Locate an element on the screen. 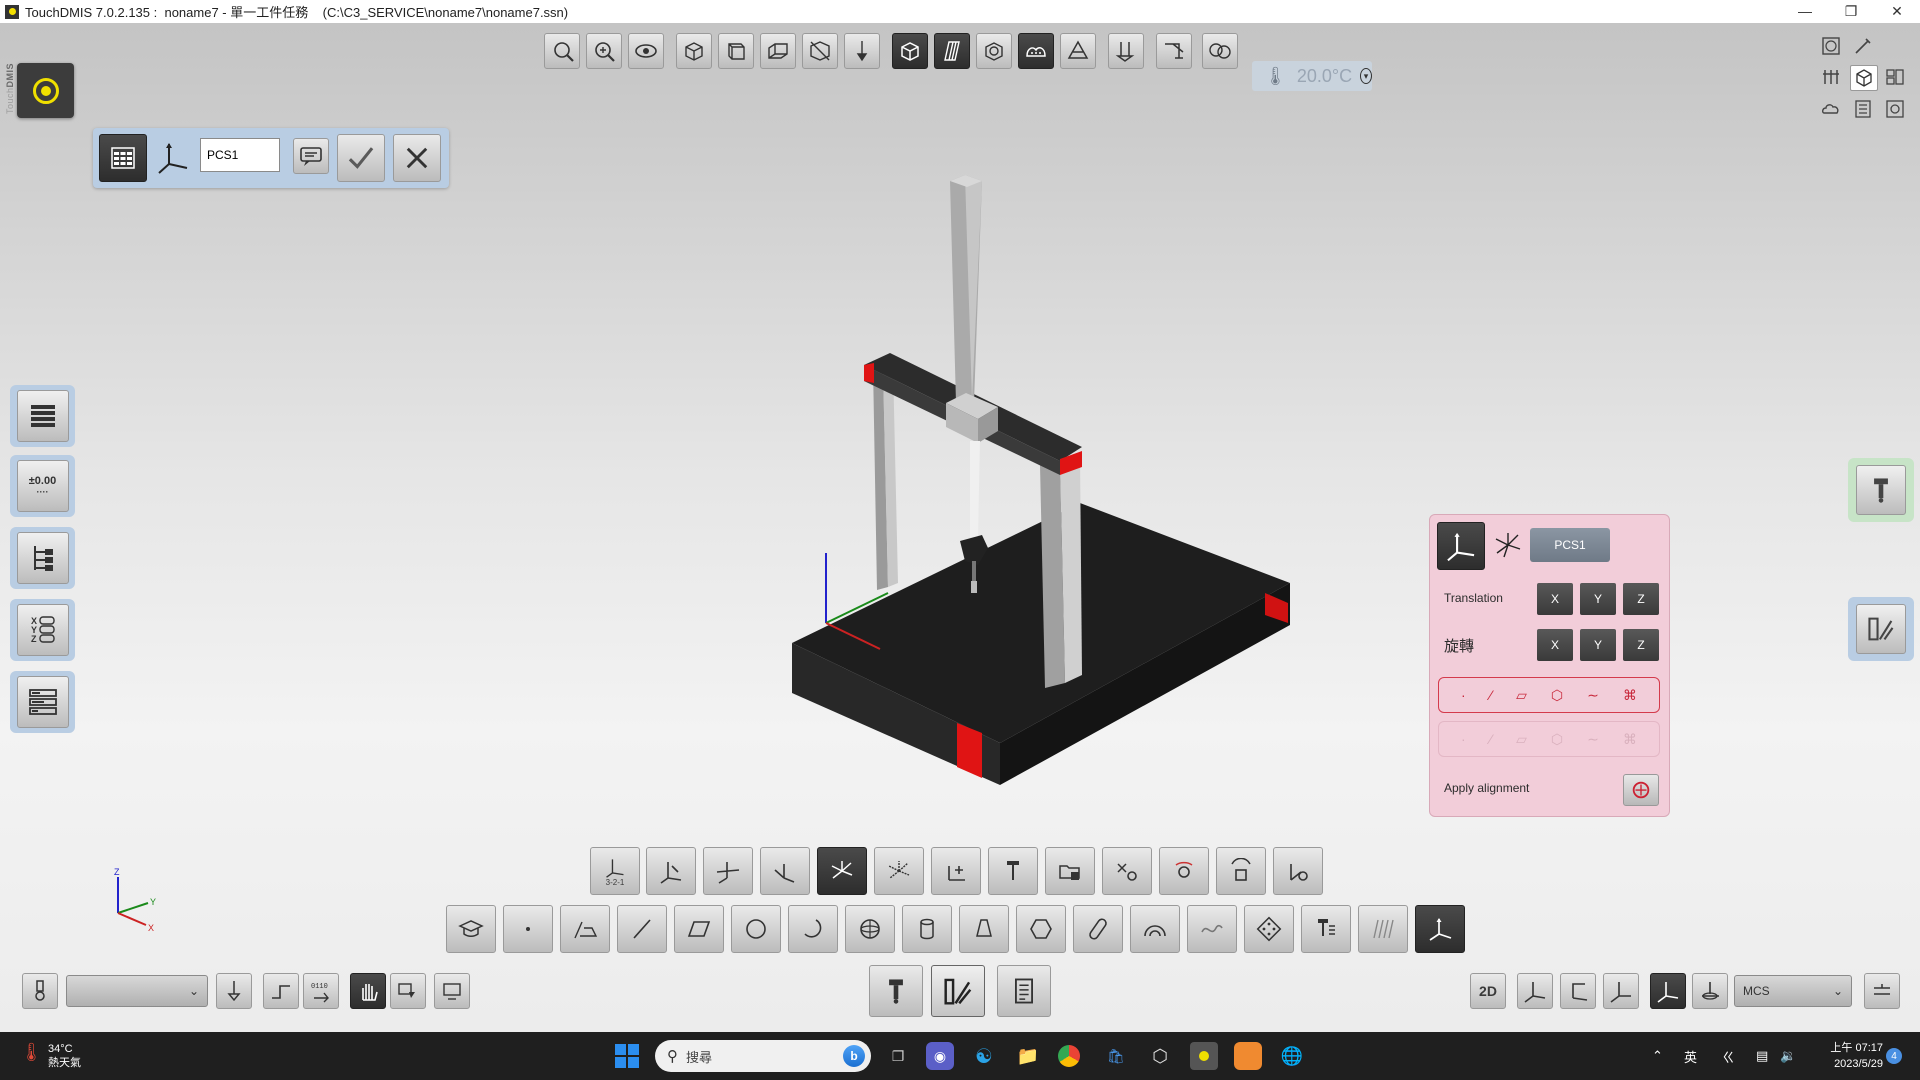 Image resolution: width=1920 pixels, height=1080 pixels. temperature-control: 🌡 20.0°C ▾ is located at coordinates (1312, 76).